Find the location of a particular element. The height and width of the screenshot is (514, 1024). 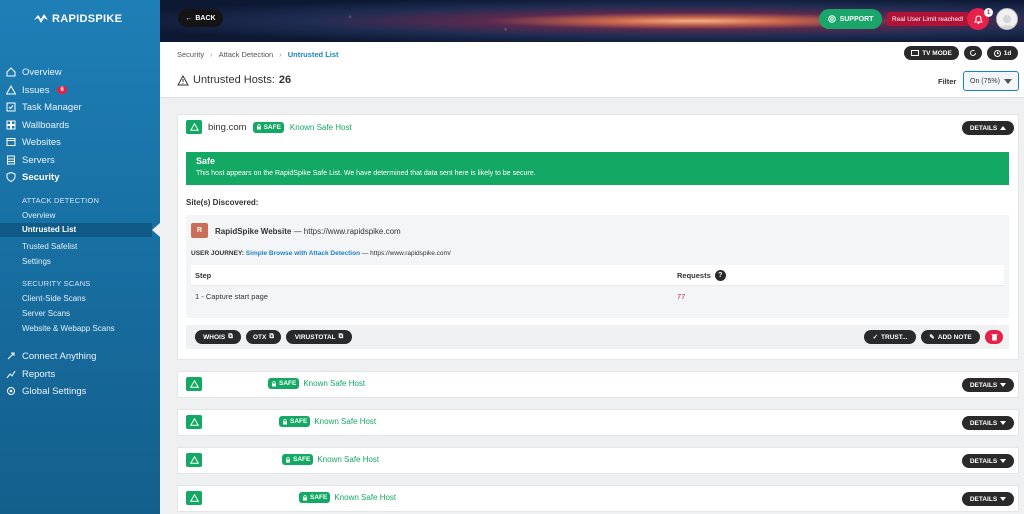

add-note-label: ADD NOTE is located at coordinates (954, 337).